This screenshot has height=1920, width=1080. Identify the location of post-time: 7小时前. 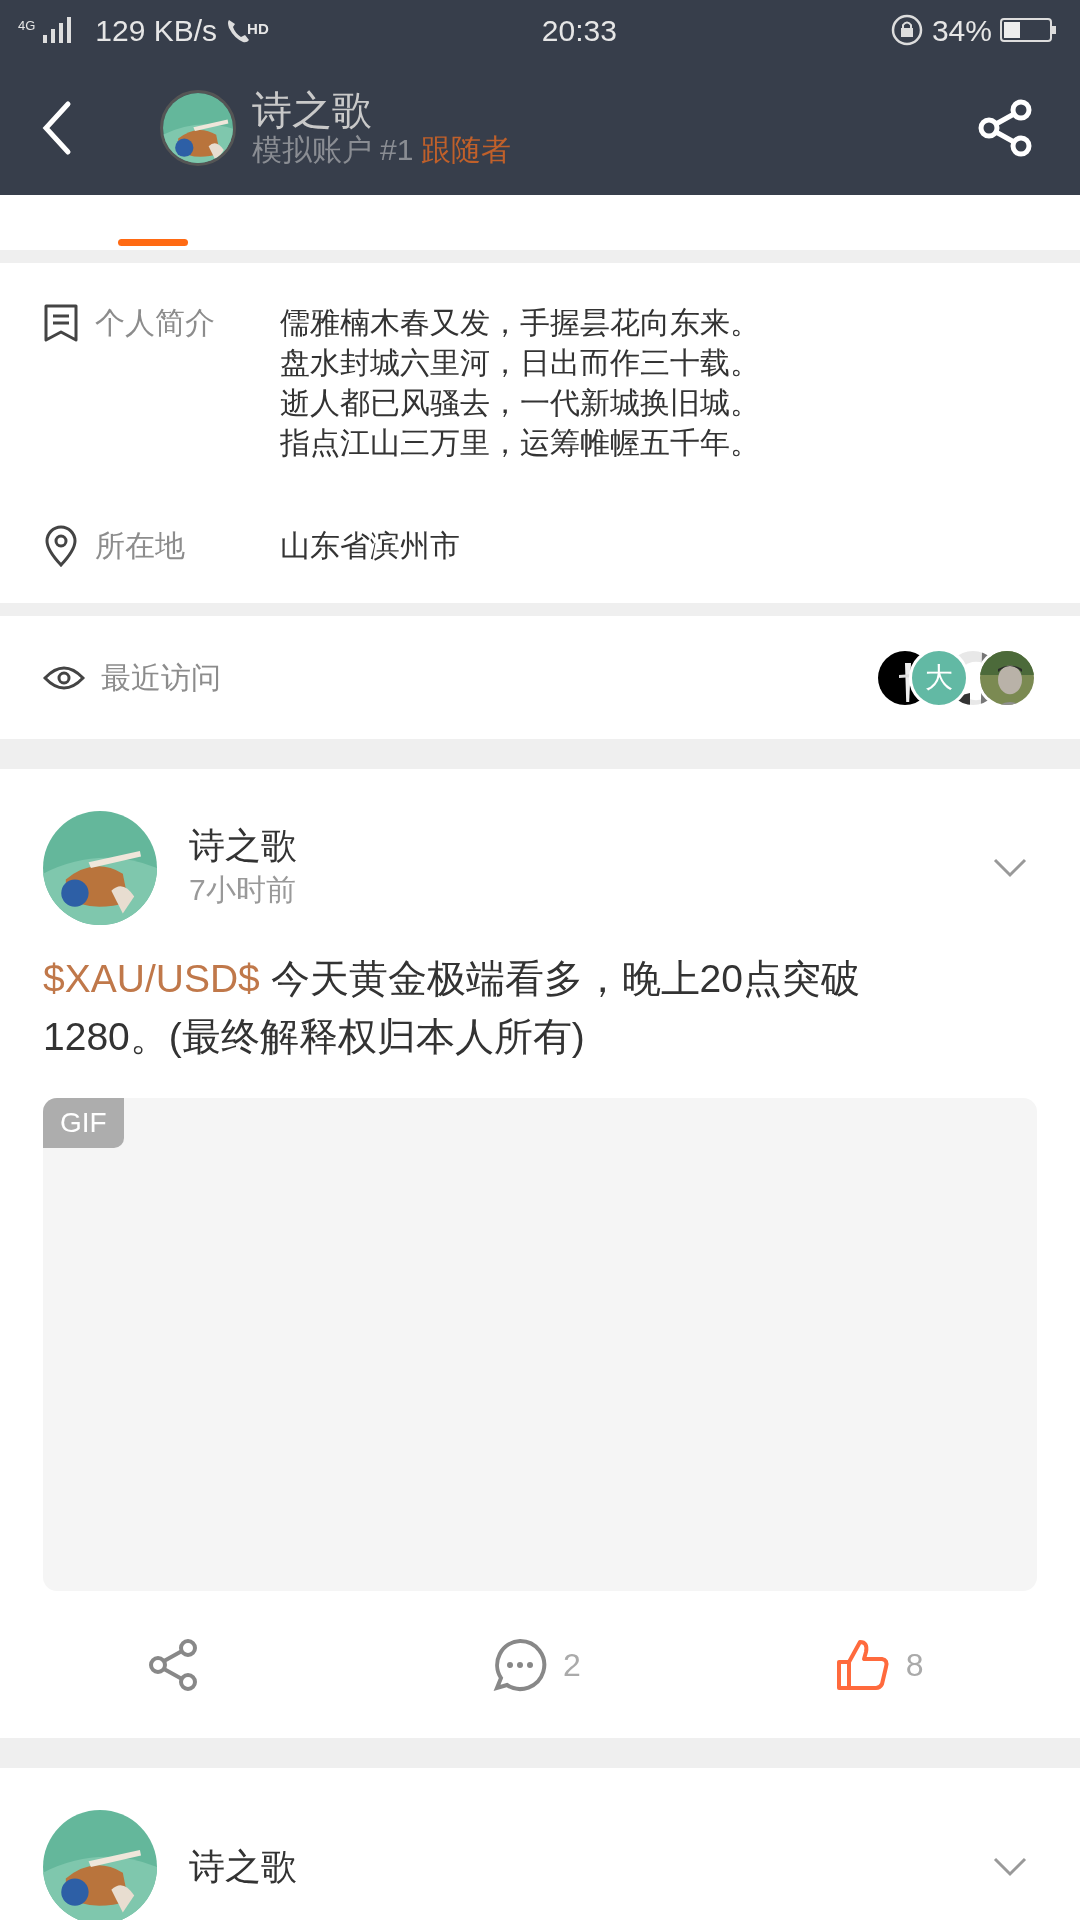
(243, 890).